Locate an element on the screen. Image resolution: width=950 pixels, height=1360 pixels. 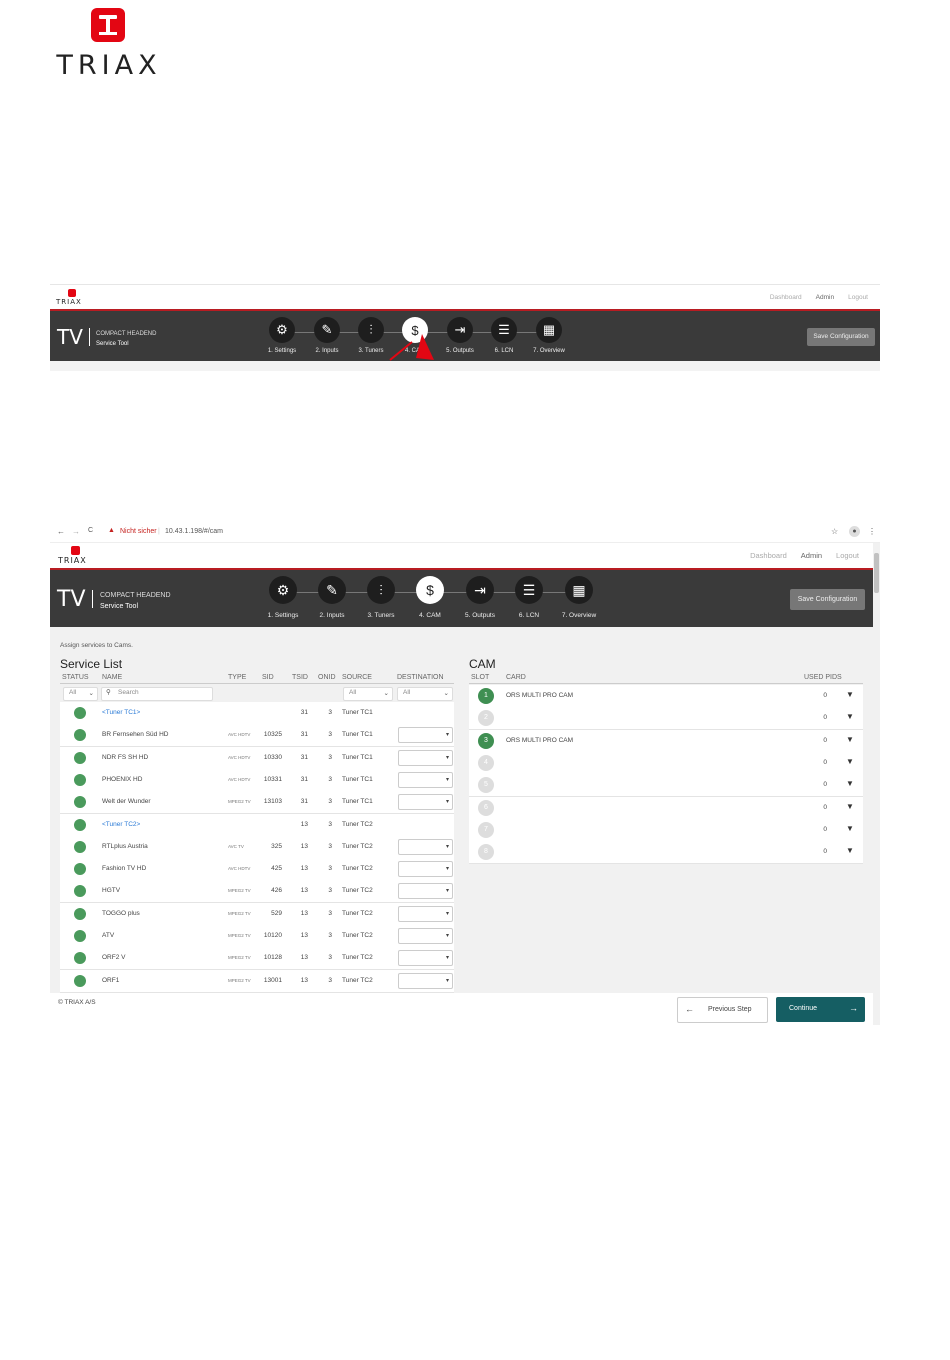
service-name: <Tuner TC2> is located at coordinates (121, 824).